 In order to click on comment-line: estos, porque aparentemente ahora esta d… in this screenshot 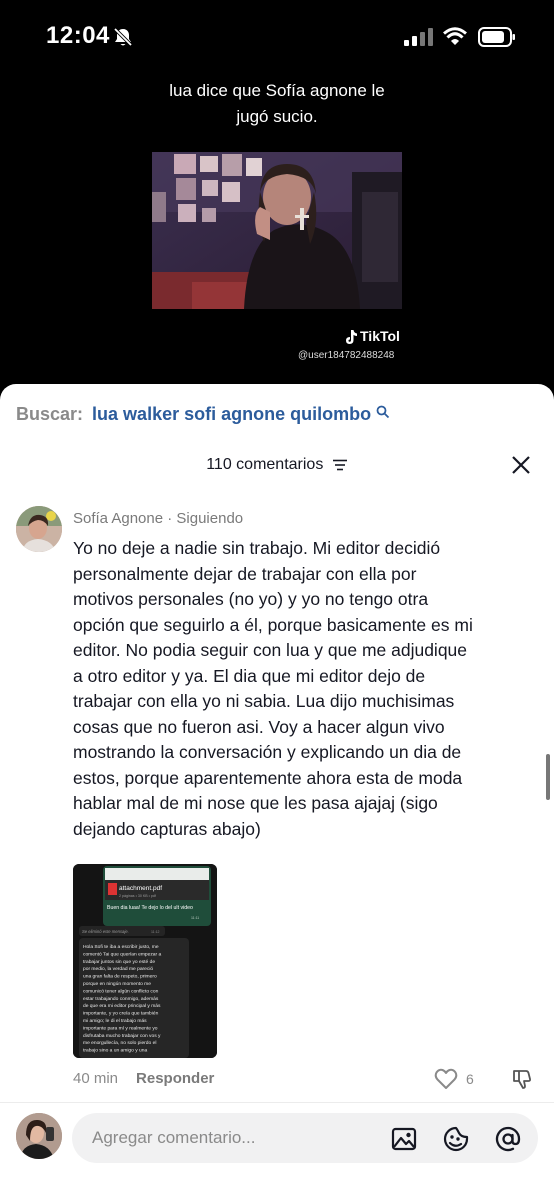, I will do `click(268, 777)`.